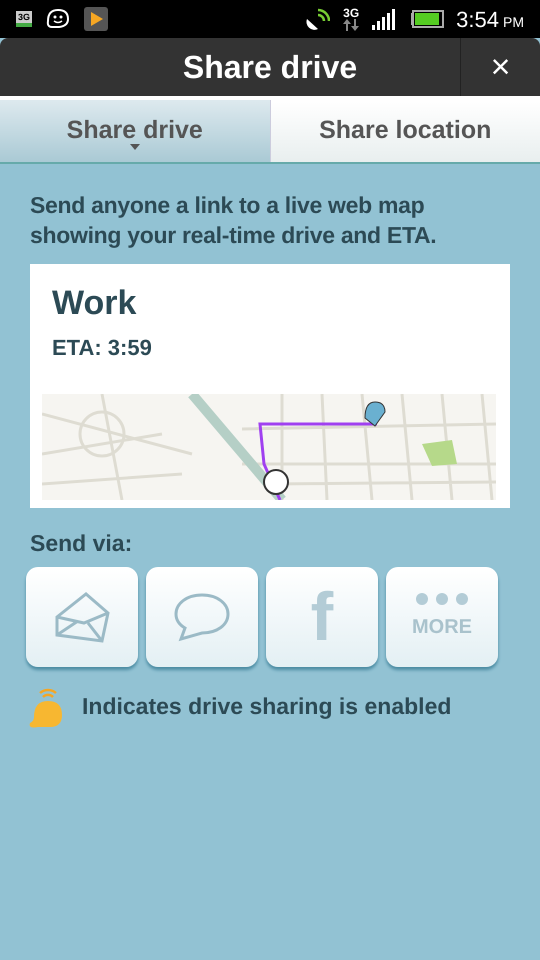 This screenshot has width=540, height=960. What do you see at coordinates (442, 627) in the screenshot?
I see `more-label: MORE` at bounding box center [442, 627].